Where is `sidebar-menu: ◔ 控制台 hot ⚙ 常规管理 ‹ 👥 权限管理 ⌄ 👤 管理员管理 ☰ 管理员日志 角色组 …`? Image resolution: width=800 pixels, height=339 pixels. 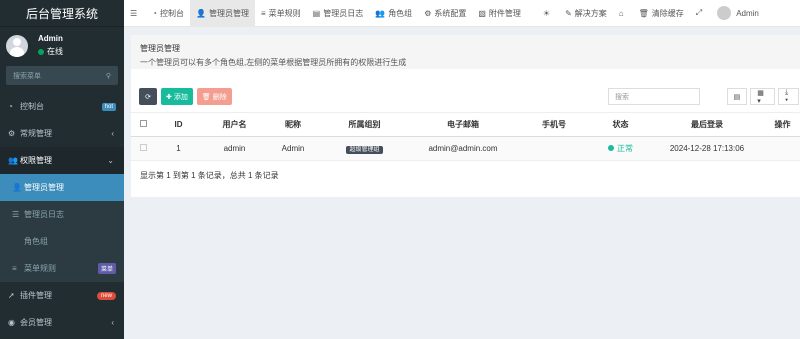 sidebar-menu: ◔ 控制台 hot ⚙ 常规管理 ‹ 👥 权限管理 ⌄ 👤 管理员管理 ☰ 管理员日志 角色组 … is located at coordinates (62, 214).